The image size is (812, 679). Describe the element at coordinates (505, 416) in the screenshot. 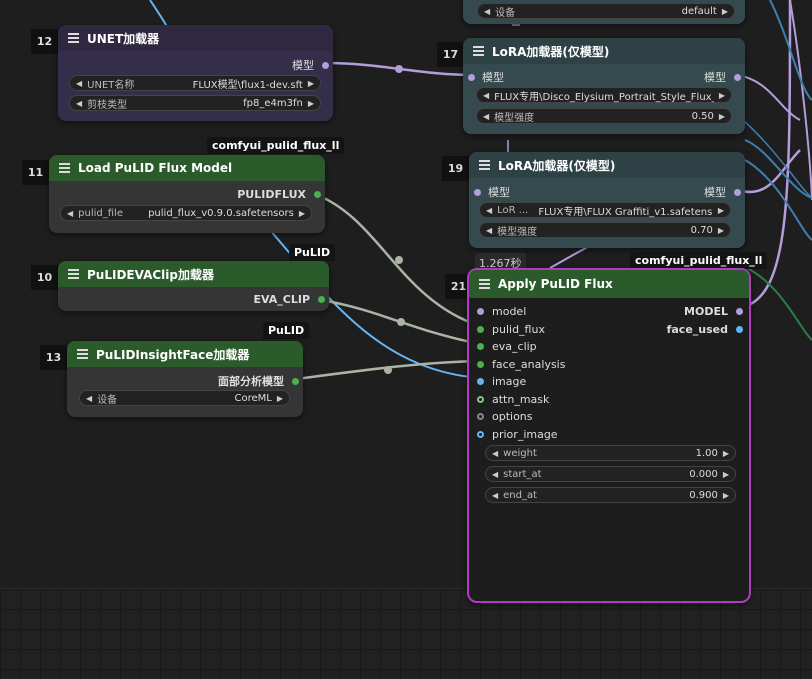

I see `input-slot-options: options` at that location.